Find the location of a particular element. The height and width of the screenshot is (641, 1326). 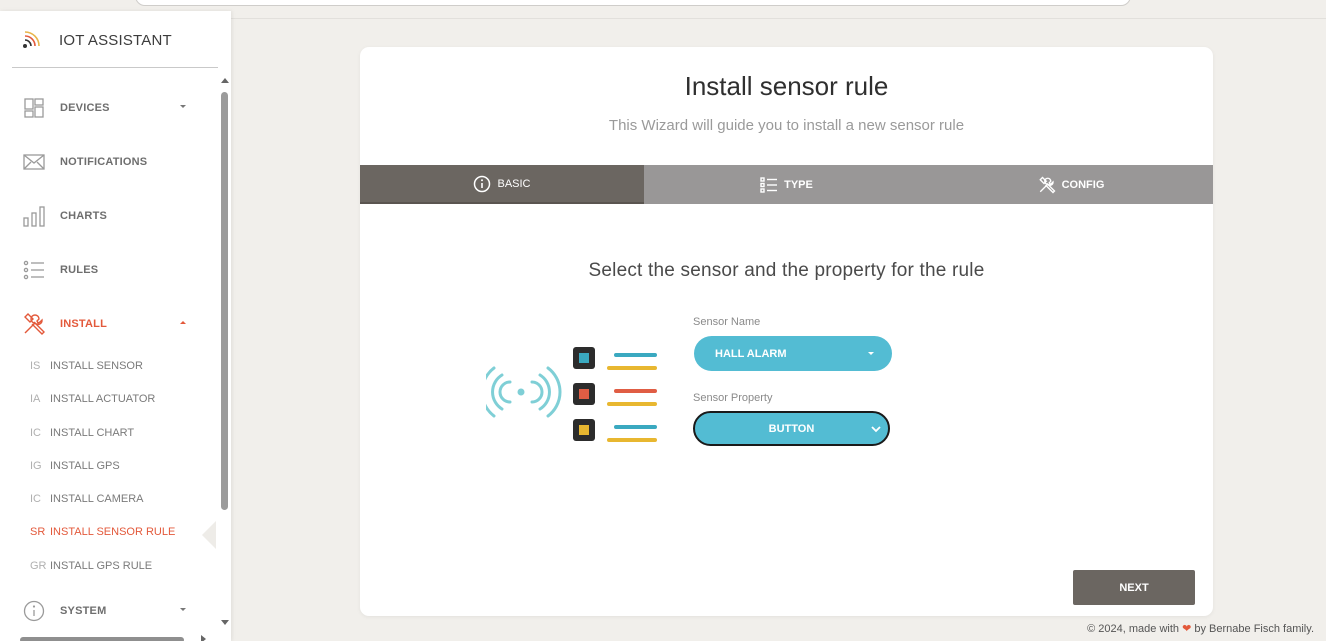

sub-item-label: INSTALL SENSOR is located at coordinates (96, 366).